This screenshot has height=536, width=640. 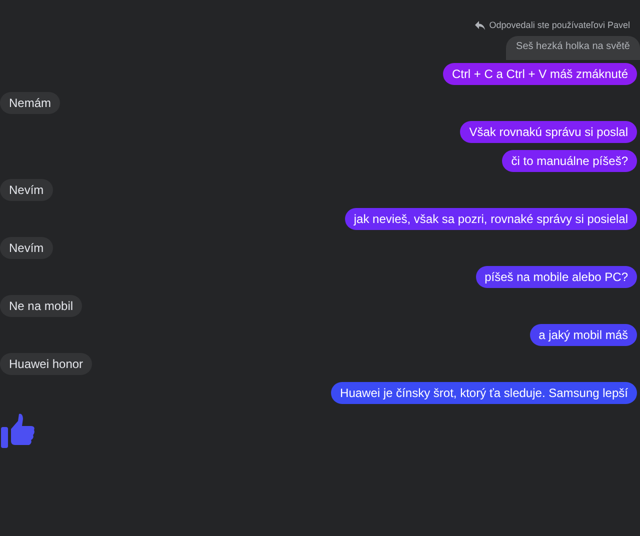 I want to click on quoted-message: Seš hezká holka na světě, so click(x=573, y=48).